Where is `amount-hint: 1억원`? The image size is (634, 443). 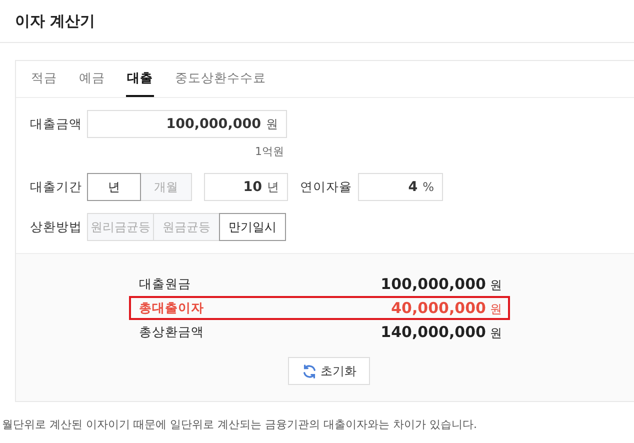 amount-hint: 1억원 is located at coordinates (269, 151).